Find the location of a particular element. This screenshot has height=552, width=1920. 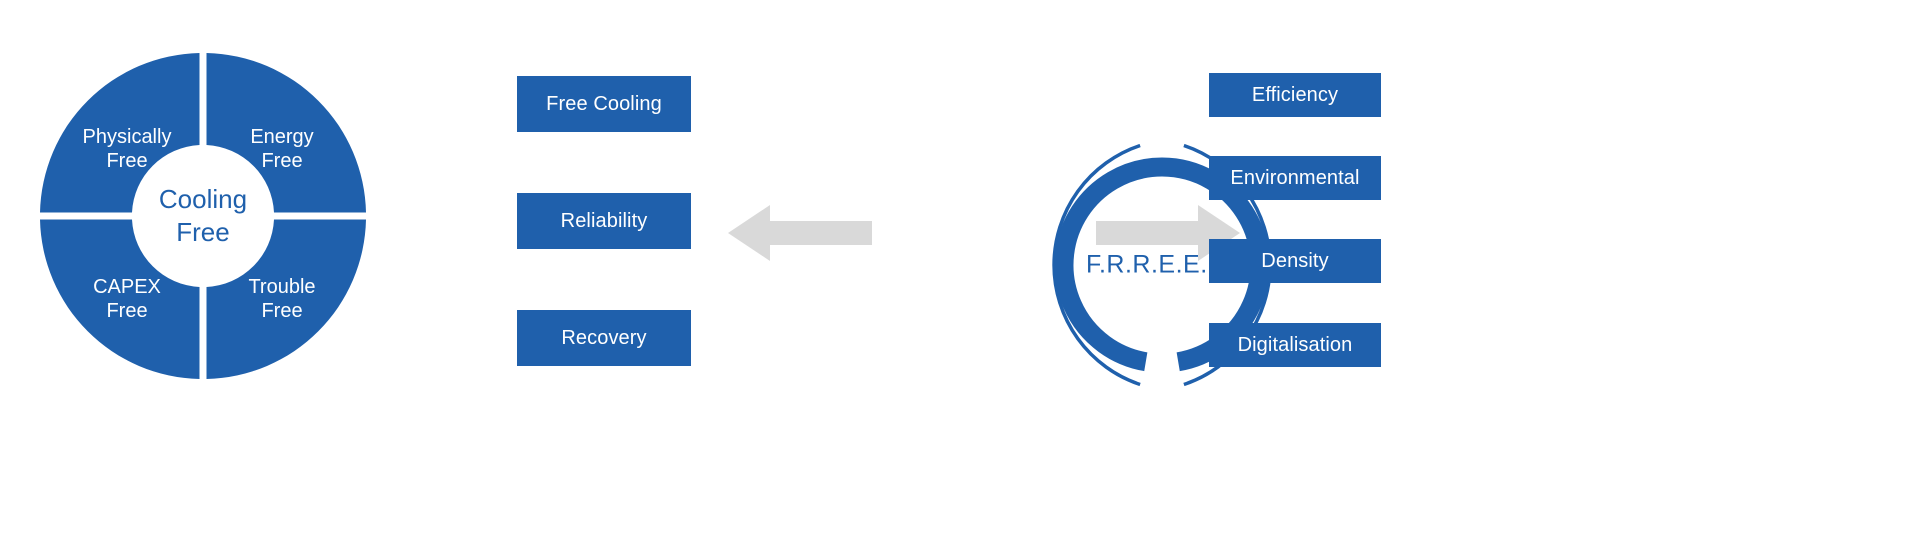

arrow-left-icon is located at coordinates (800, 233).